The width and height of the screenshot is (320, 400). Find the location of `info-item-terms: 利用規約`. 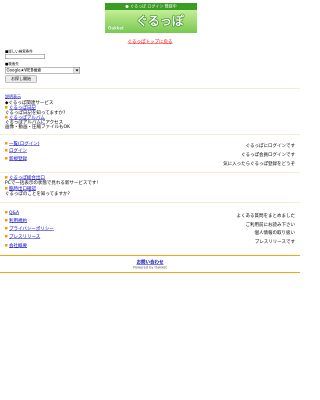

info-item-terms: 利用規約 is located at coordinates (16, 221).